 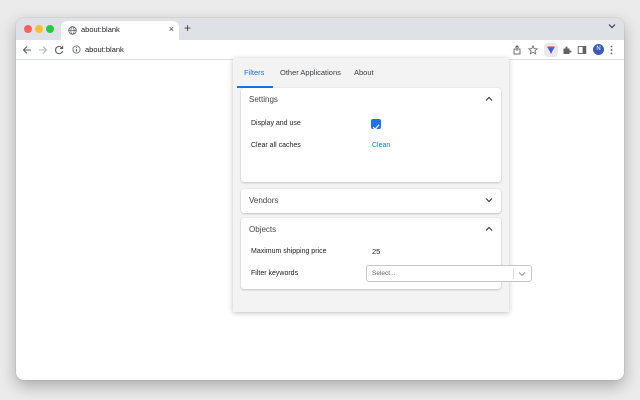 What do you see at coordinates (171, 29) in the screenshot?
I see `close-icon: ×` at bounding box center [171, 29].